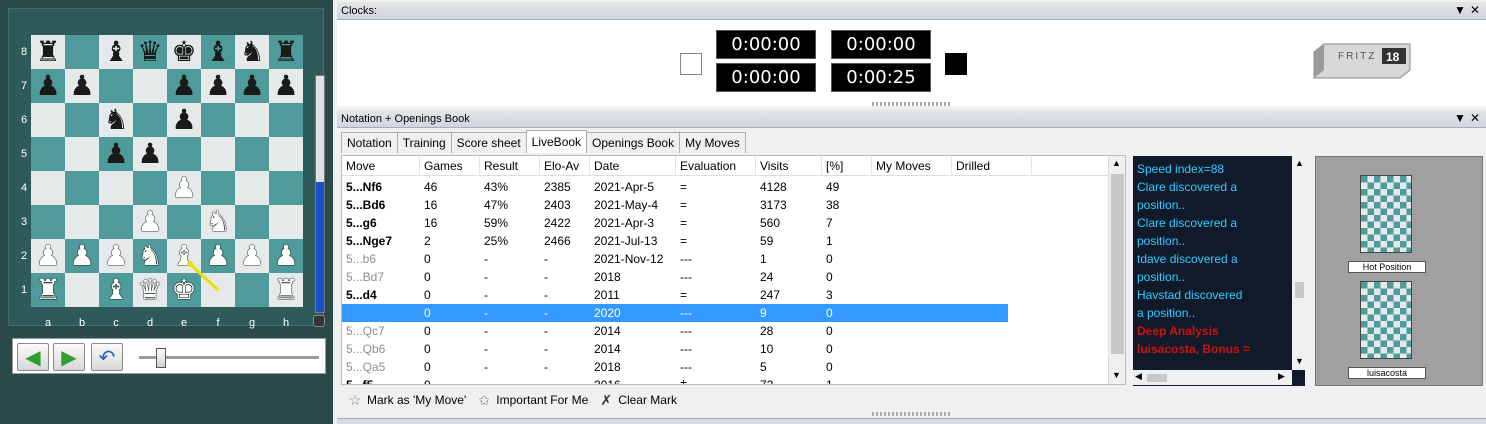  I want to click on white-rook-icon: ♜, so click(47, 290).